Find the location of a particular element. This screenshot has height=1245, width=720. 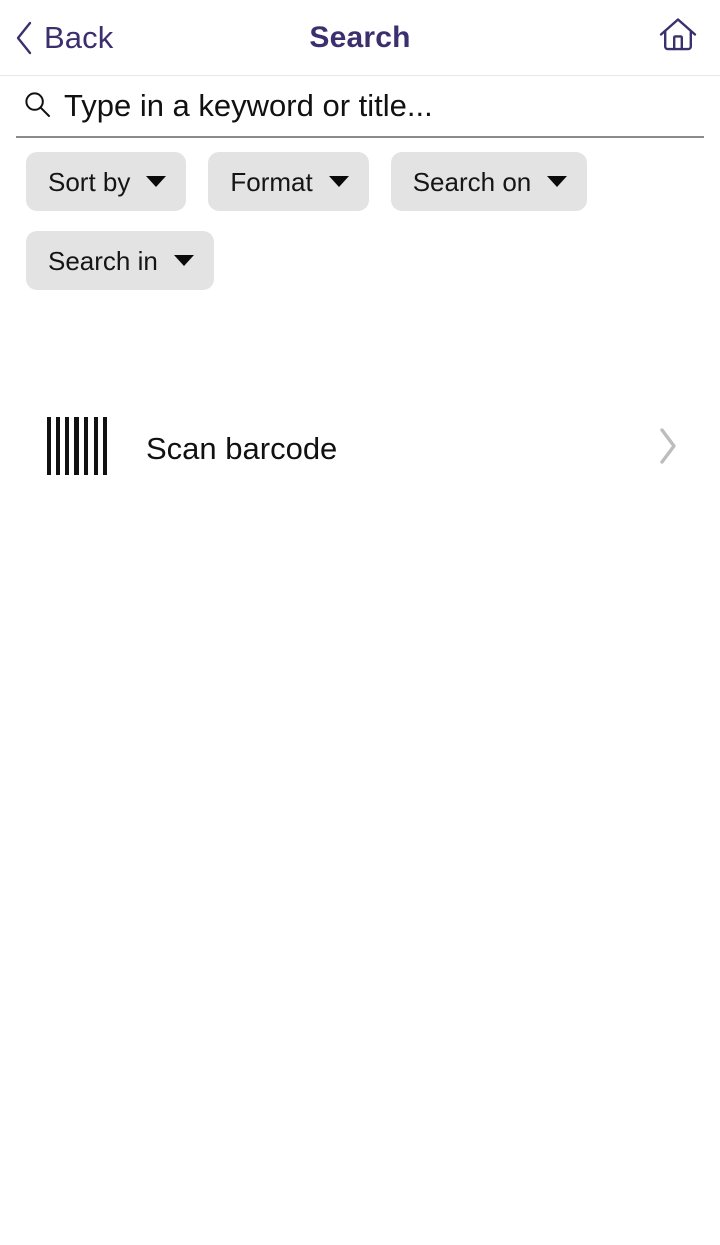

filter-chip-label: Format is located at coordinates (271, 181).